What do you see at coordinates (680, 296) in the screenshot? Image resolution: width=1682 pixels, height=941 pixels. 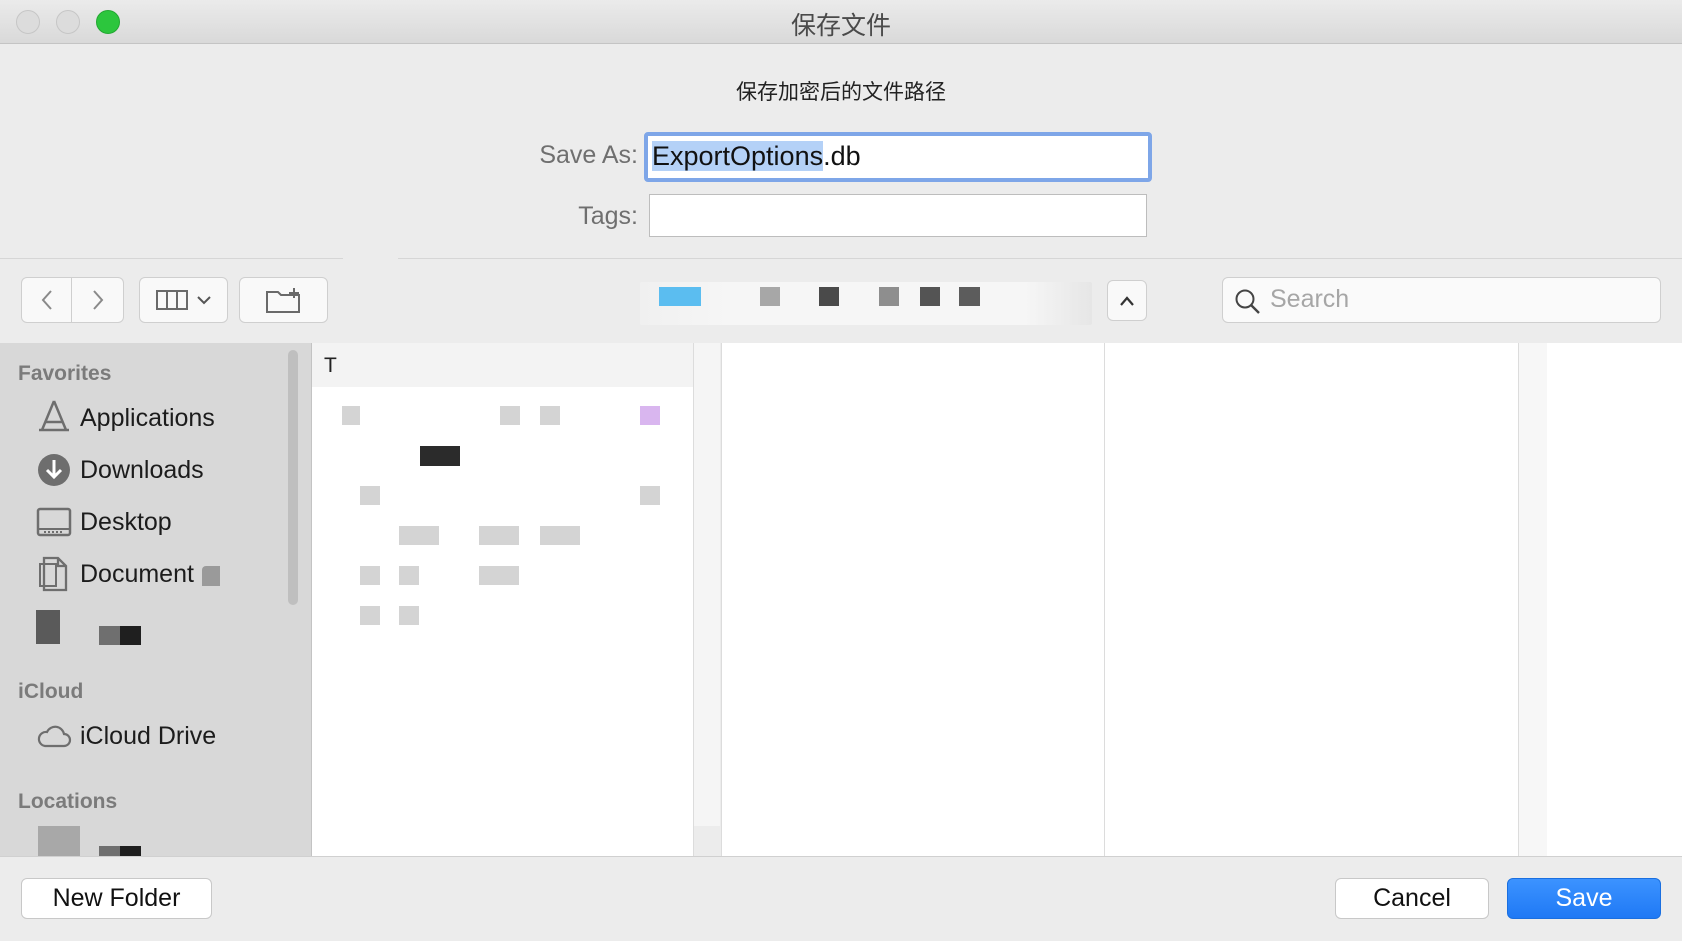 I see `path-folder-icon` at bounding box center [680, 296].